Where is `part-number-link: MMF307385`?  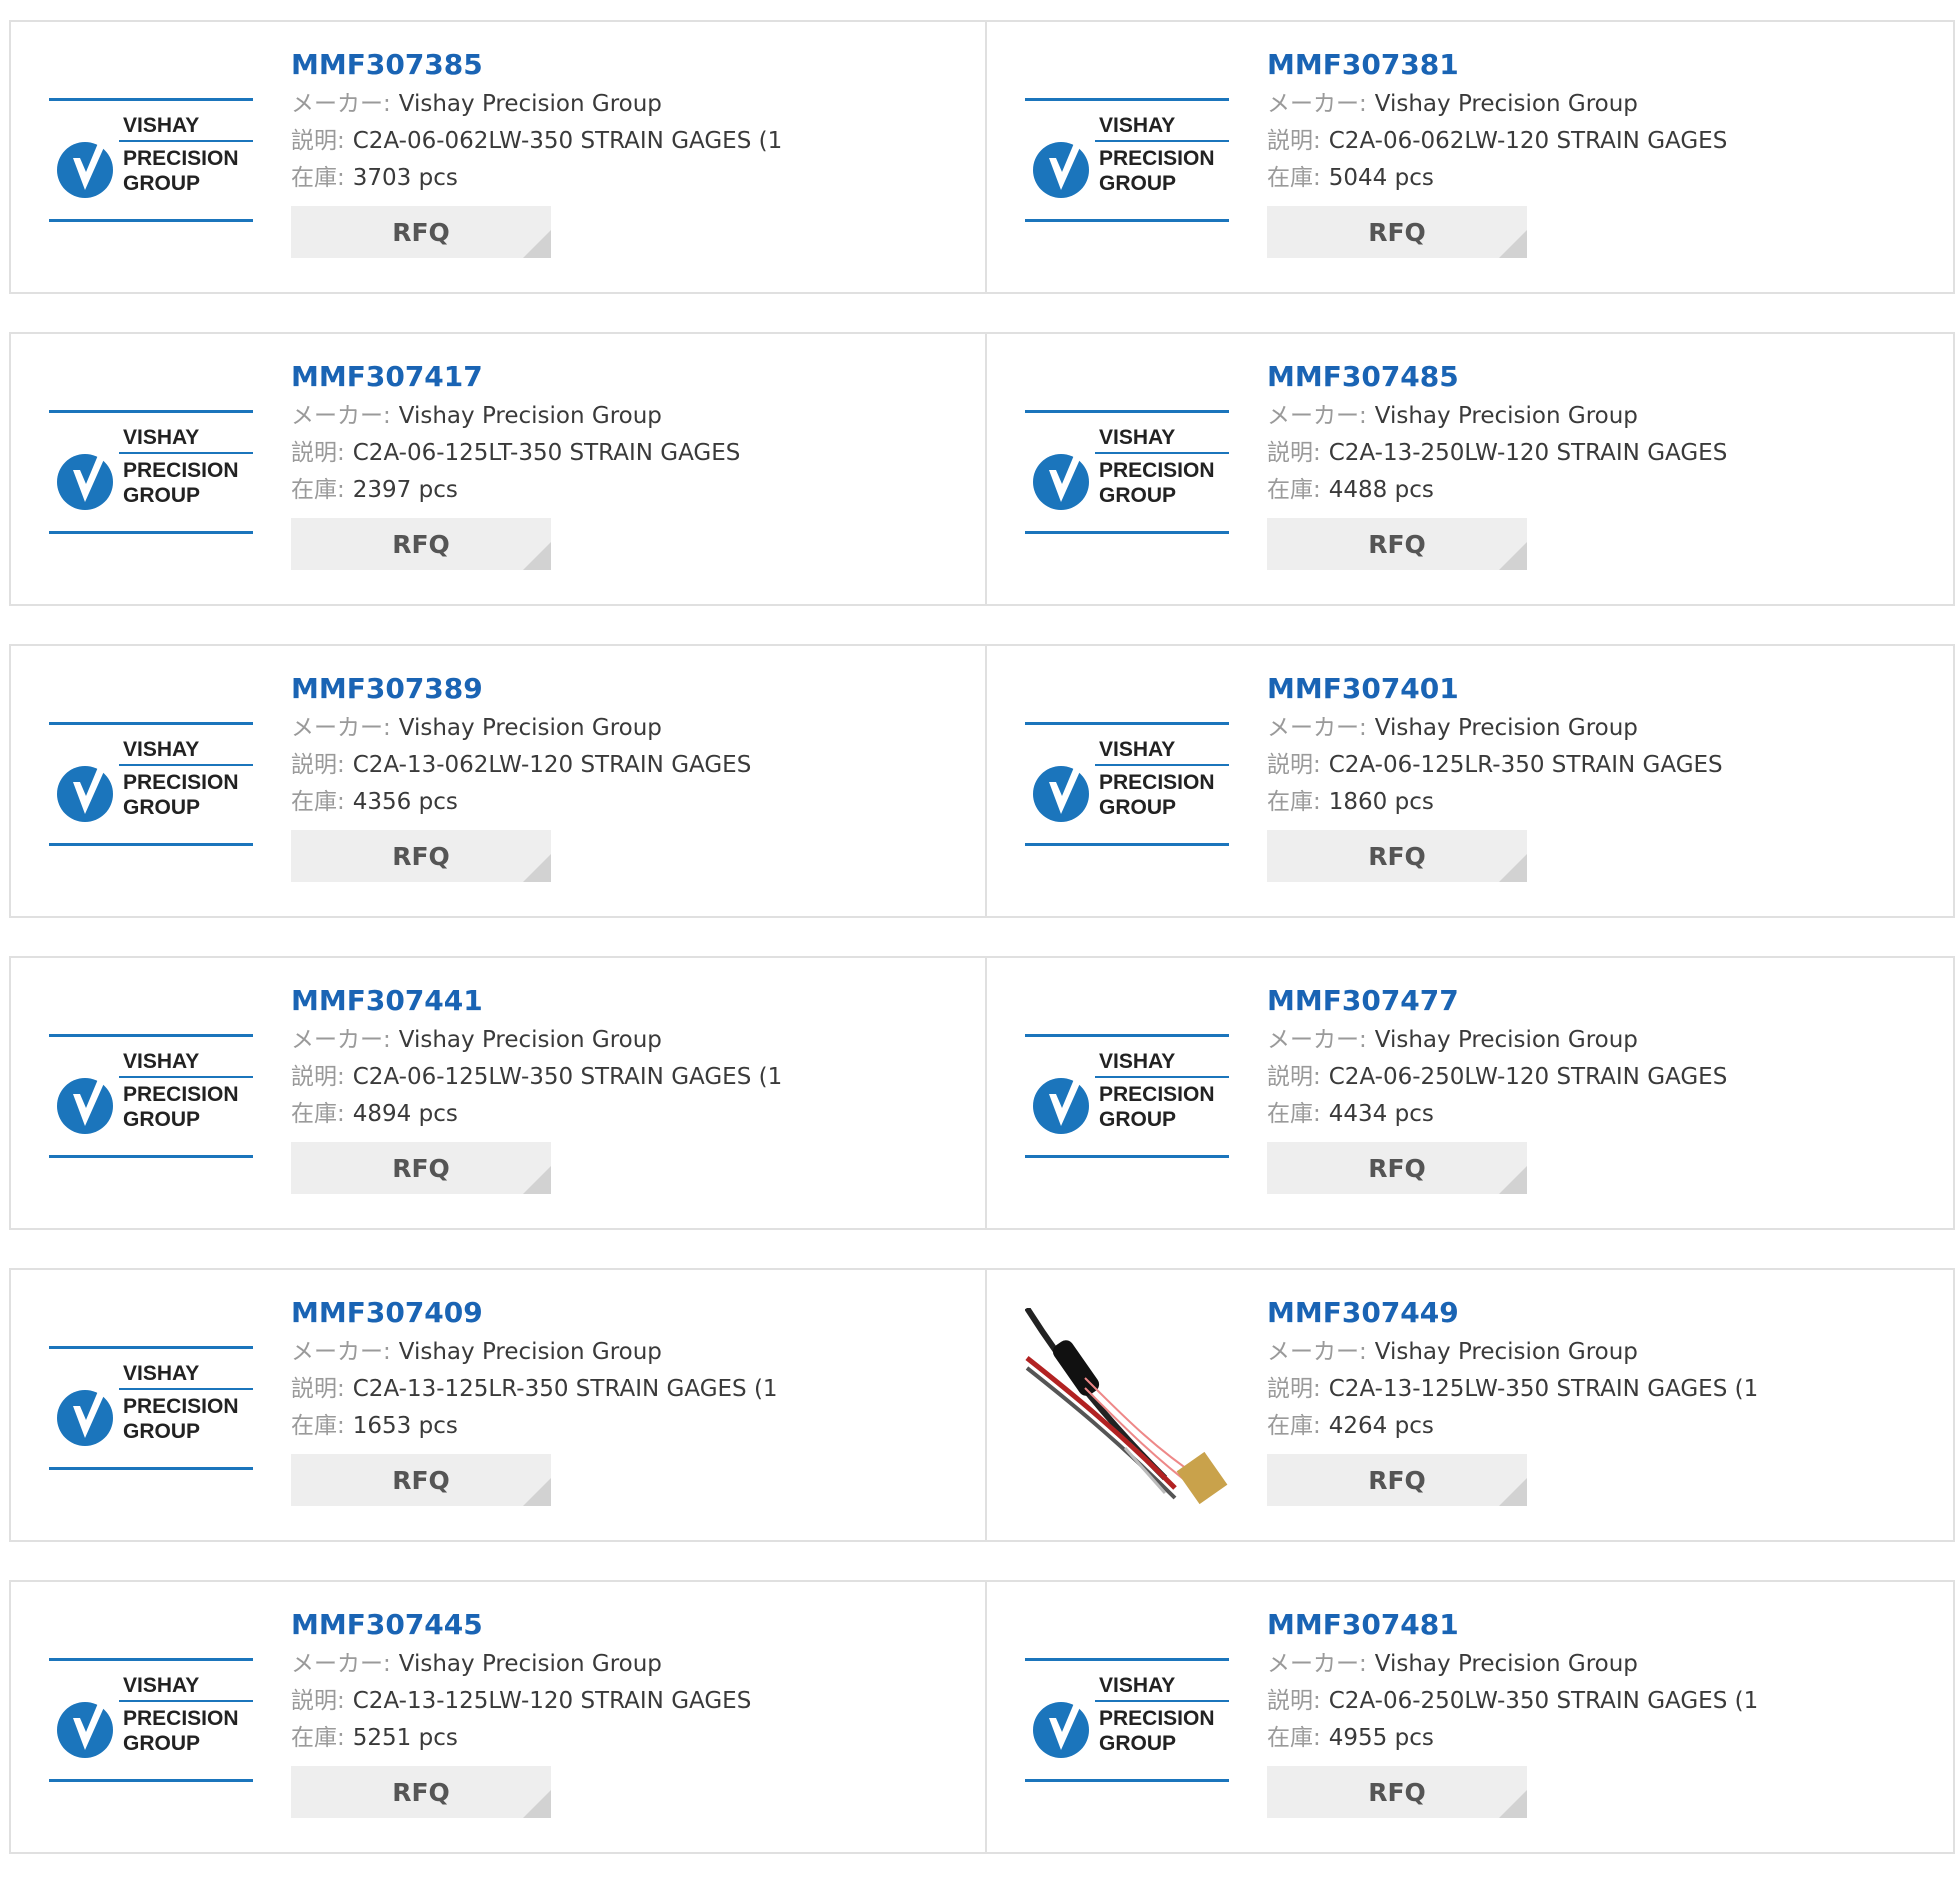
part-number-link: MMF307385 is located at coordinates (633, 67).